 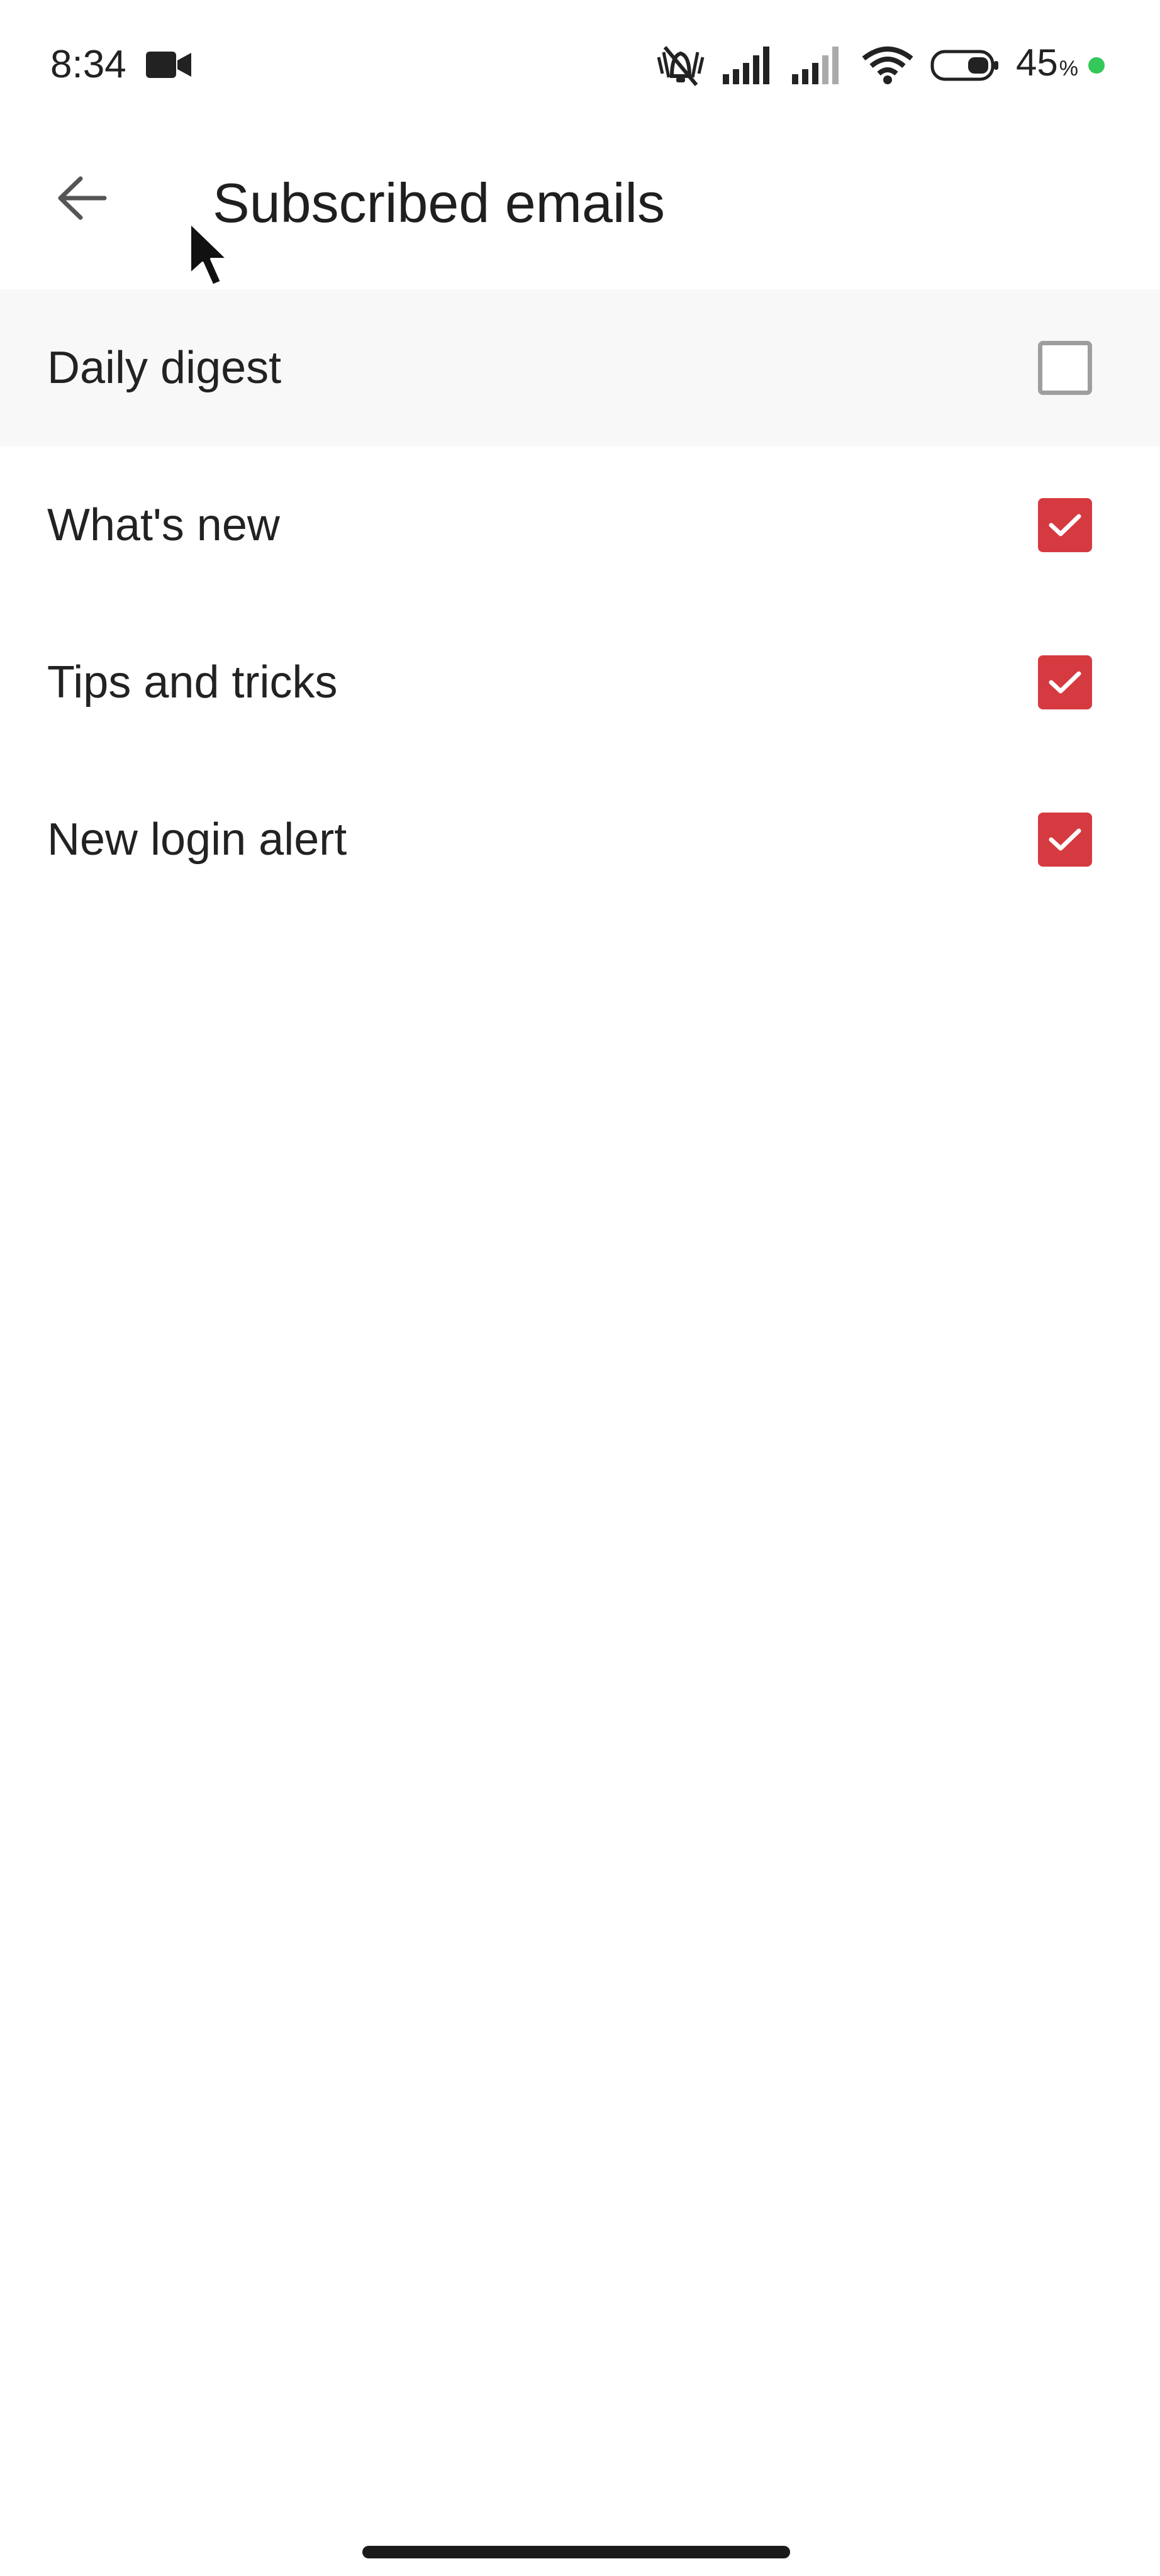 I want to click on charging-dot, so click(x=1096, y=65).